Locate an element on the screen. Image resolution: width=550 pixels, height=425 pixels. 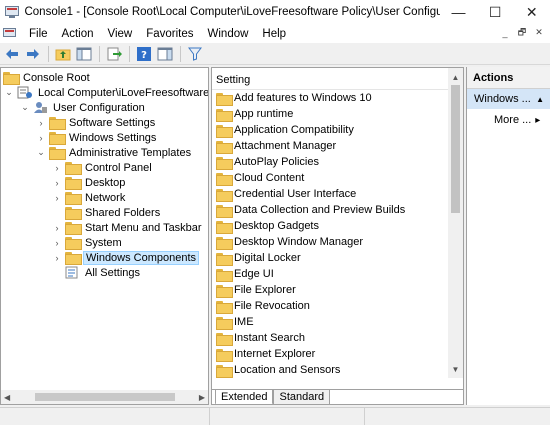
list-item: Add features to Windows 10 is located at coordinates (294, 98).